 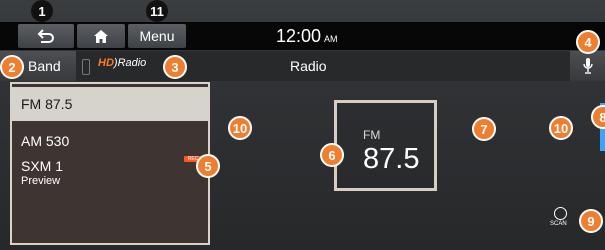 I want to click on callout-1: 1, so click(x=42, y=11).